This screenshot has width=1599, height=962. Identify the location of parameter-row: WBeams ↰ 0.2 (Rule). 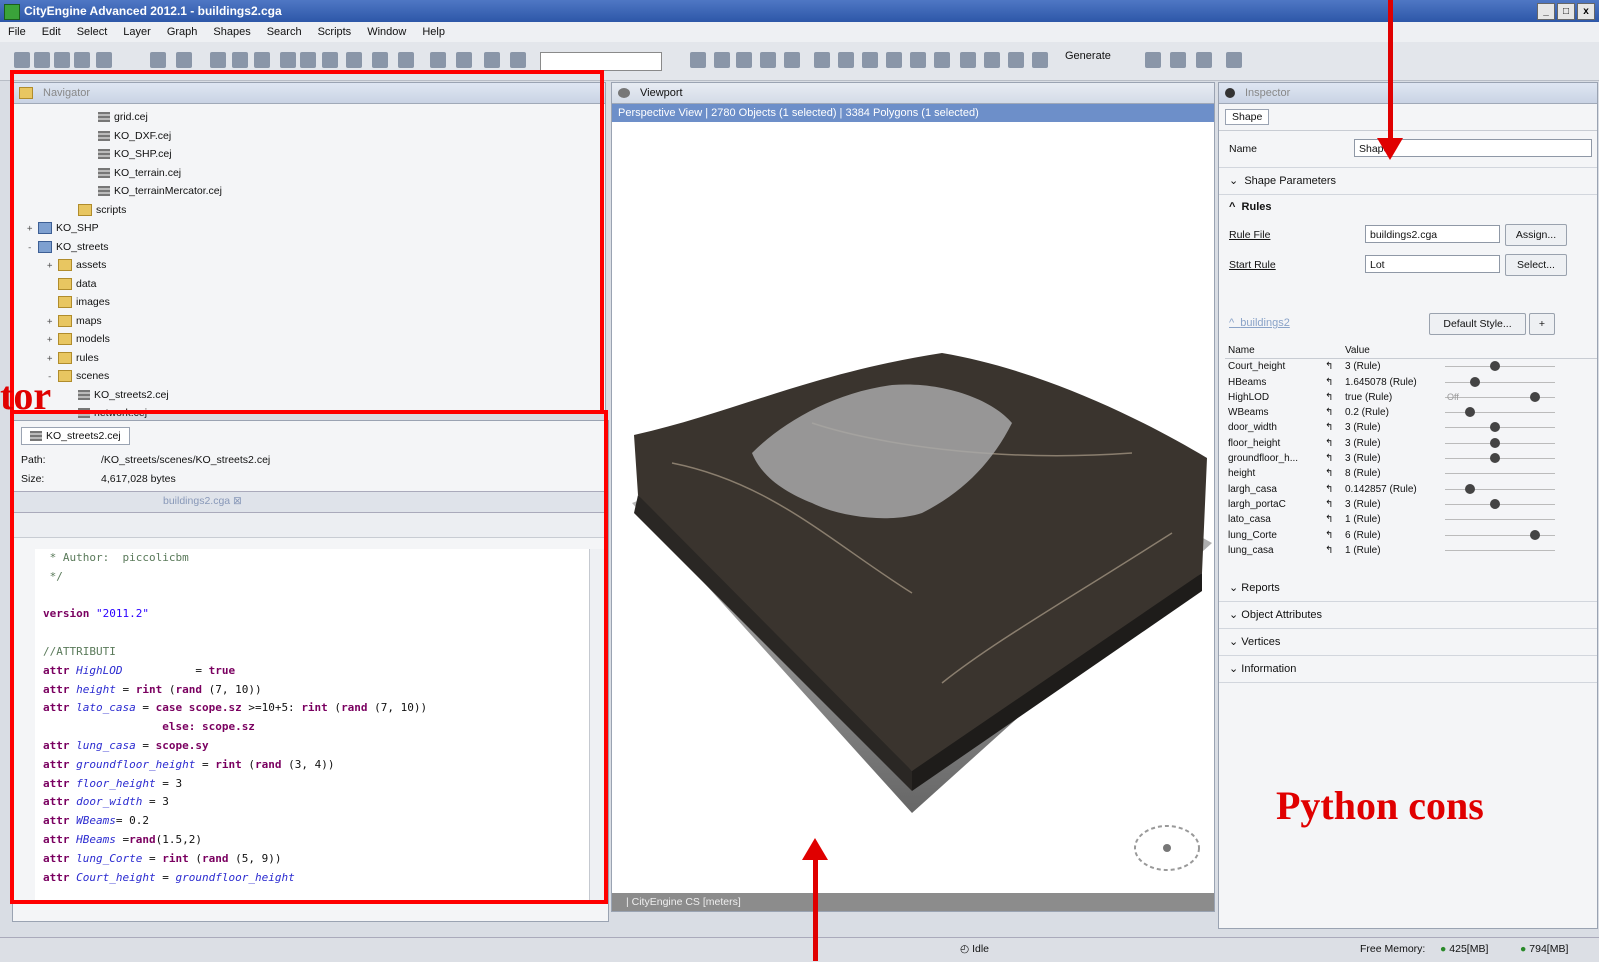
(1411, 412).